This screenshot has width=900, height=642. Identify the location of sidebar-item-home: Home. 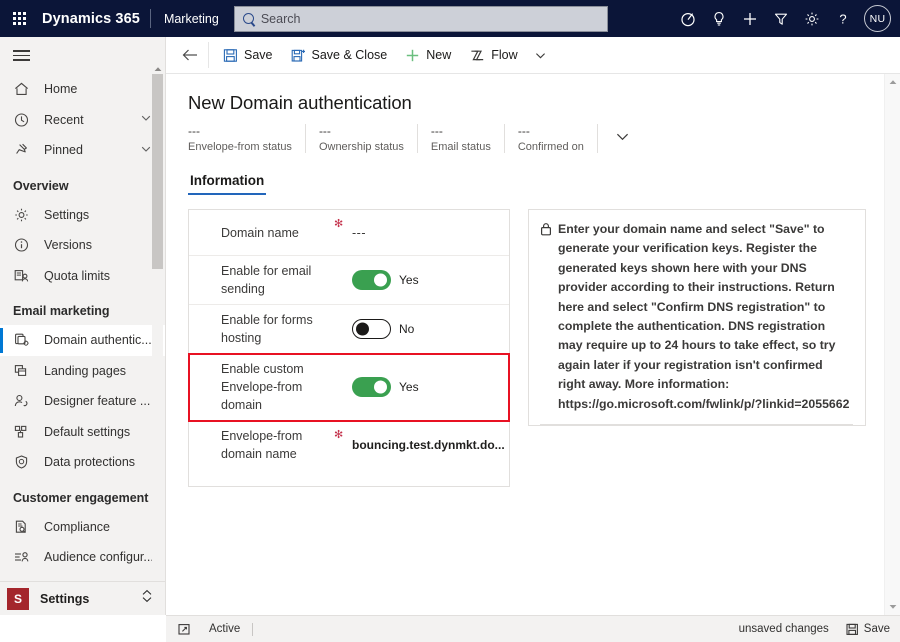
(82, 89).